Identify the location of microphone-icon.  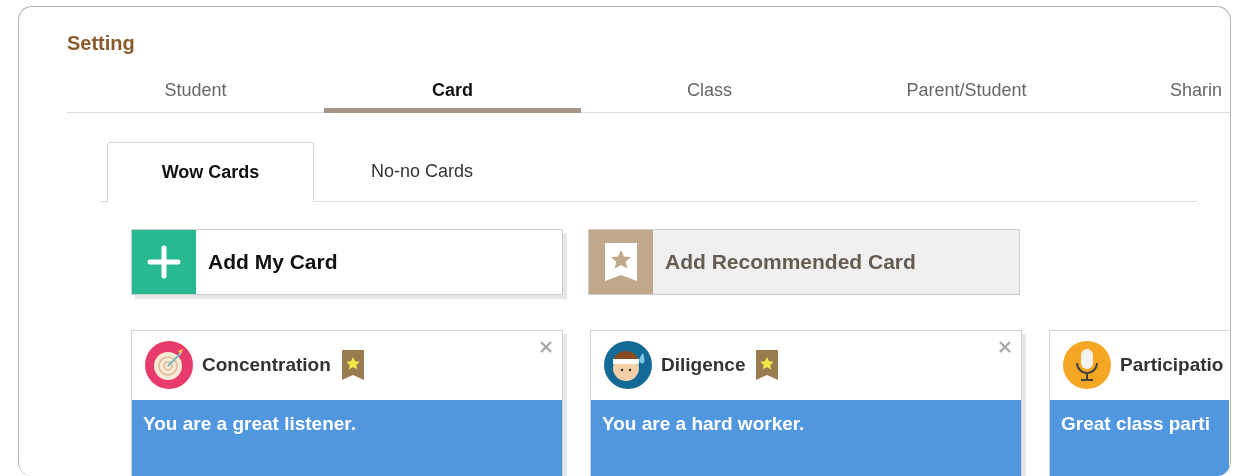
(1087, 365).